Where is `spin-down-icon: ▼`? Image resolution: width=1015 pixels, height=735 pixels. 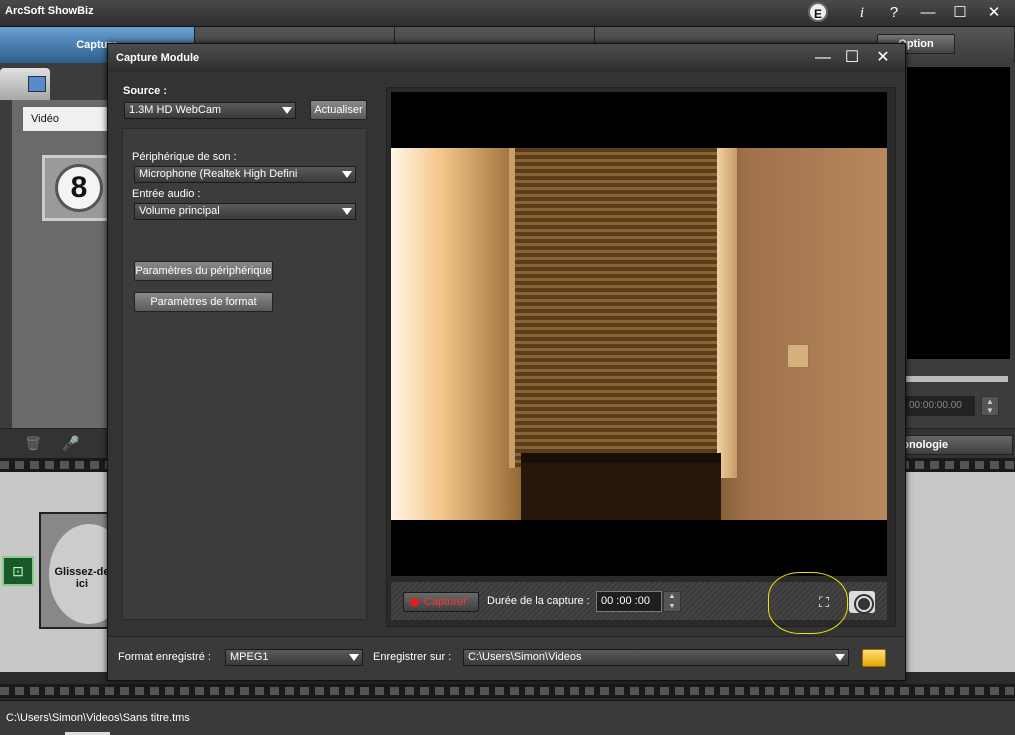
spin-down-icon: ▼ is located at coordinates (672, 607).